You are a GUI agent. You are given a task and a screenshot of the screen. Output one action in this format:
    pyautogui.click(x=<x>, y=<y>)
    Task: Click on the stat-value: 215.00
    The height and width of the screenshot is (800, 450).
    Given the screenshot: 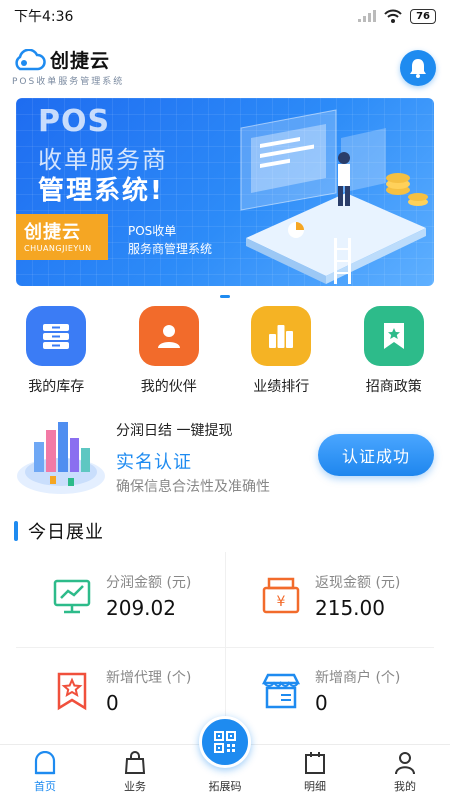 What is the action you would take?
    pyautogui.click(x=350, y=608)
    